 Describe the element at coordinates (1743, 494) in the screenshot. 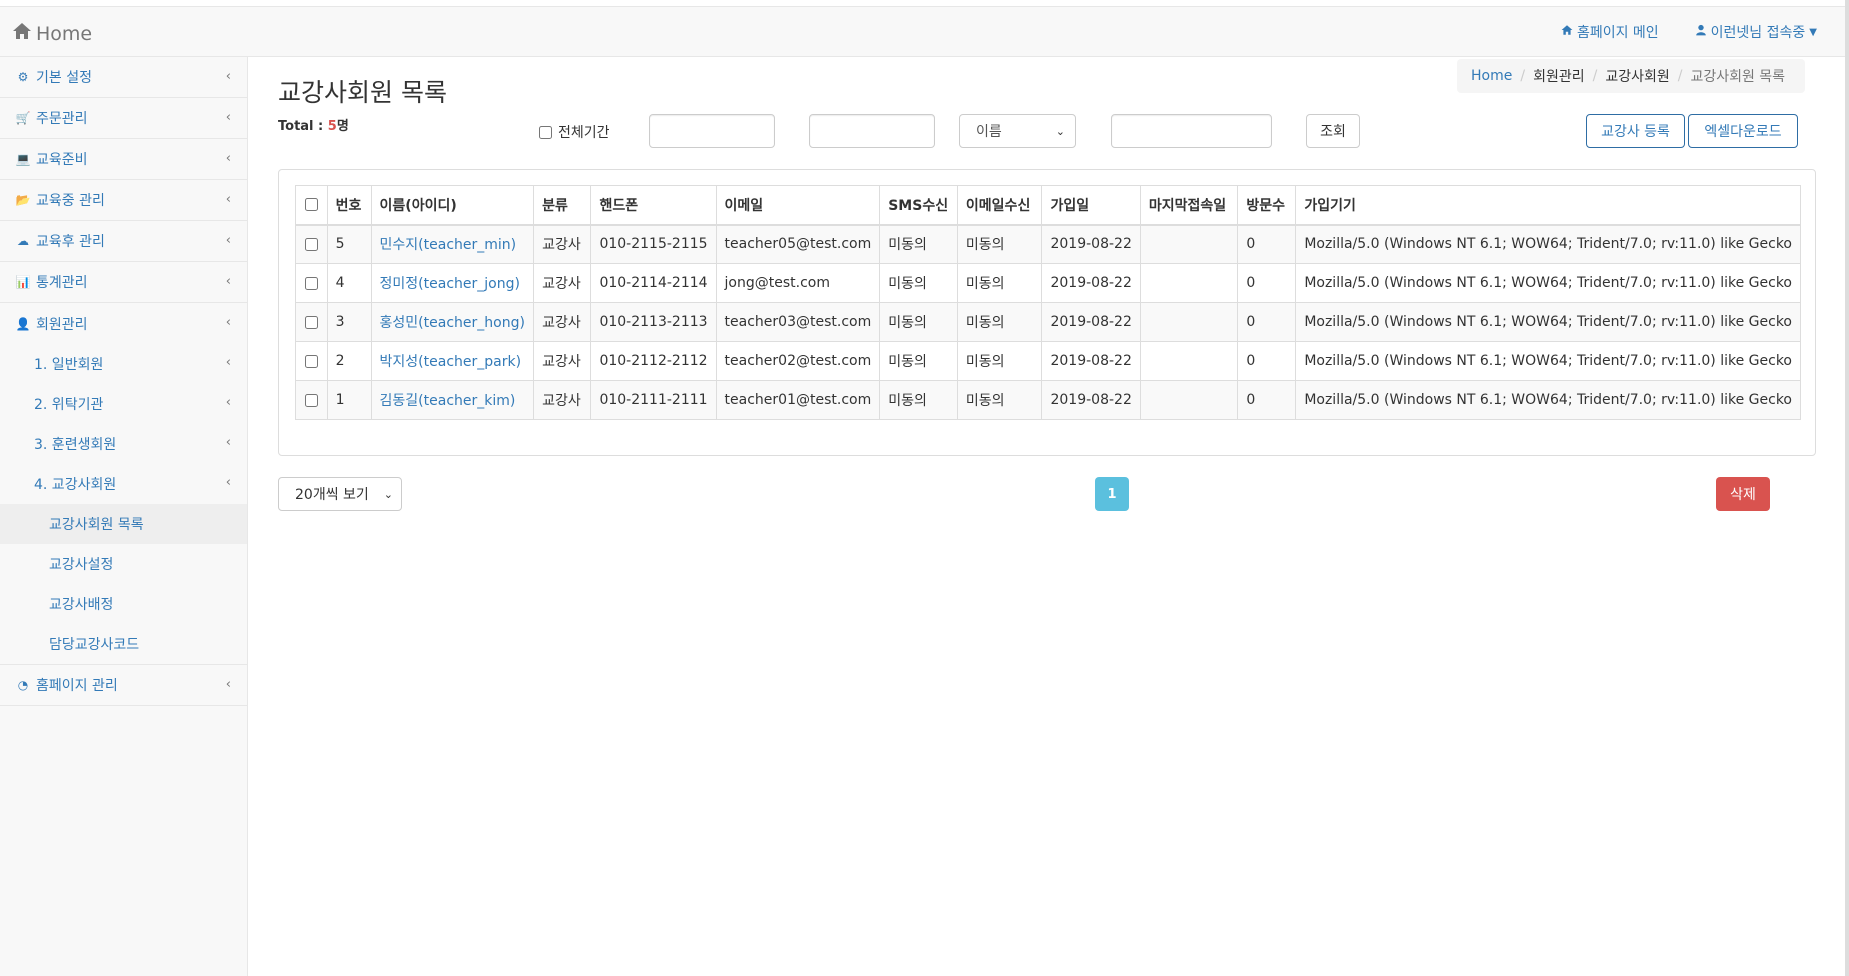

I see `delete-button: 삭제` at that location.